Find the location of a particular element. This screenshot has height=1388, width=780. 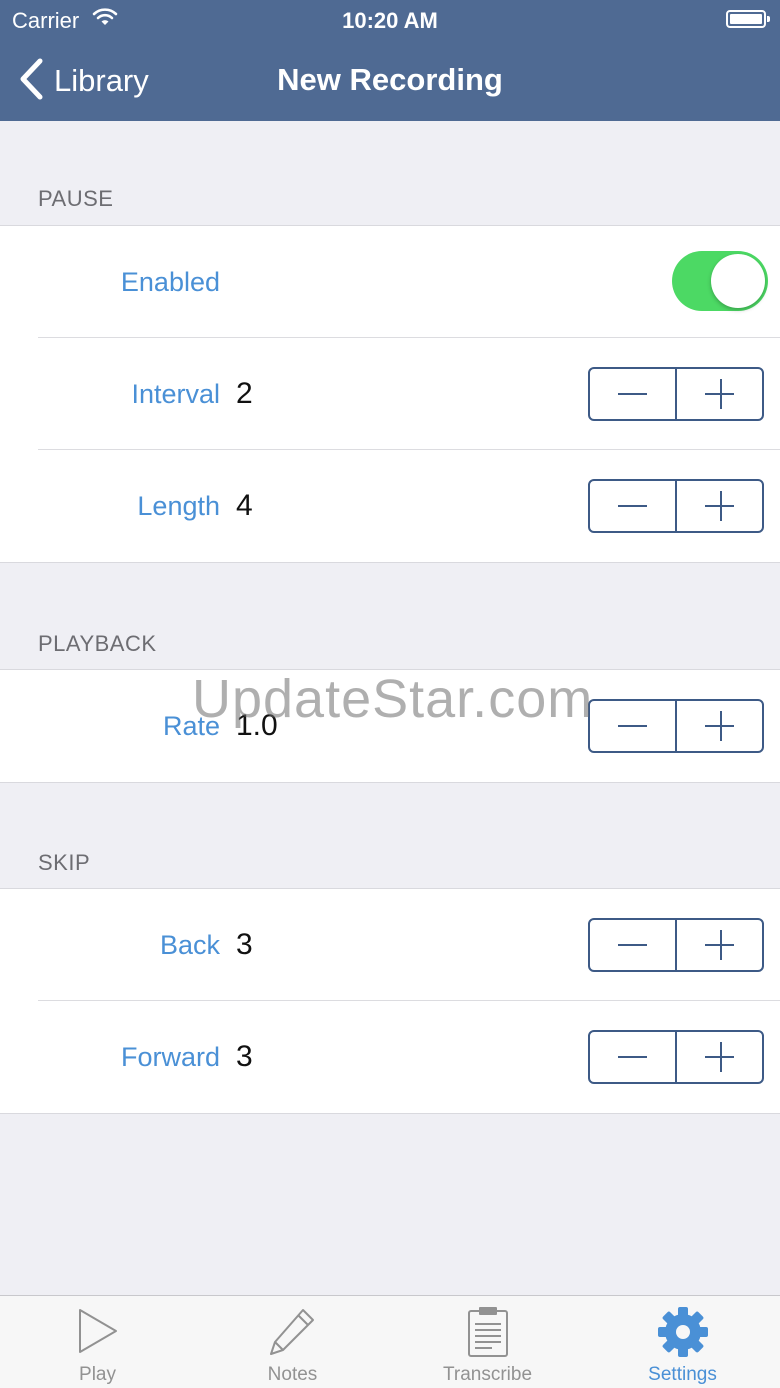

back-increment-button is located at coordinates (718, 945).